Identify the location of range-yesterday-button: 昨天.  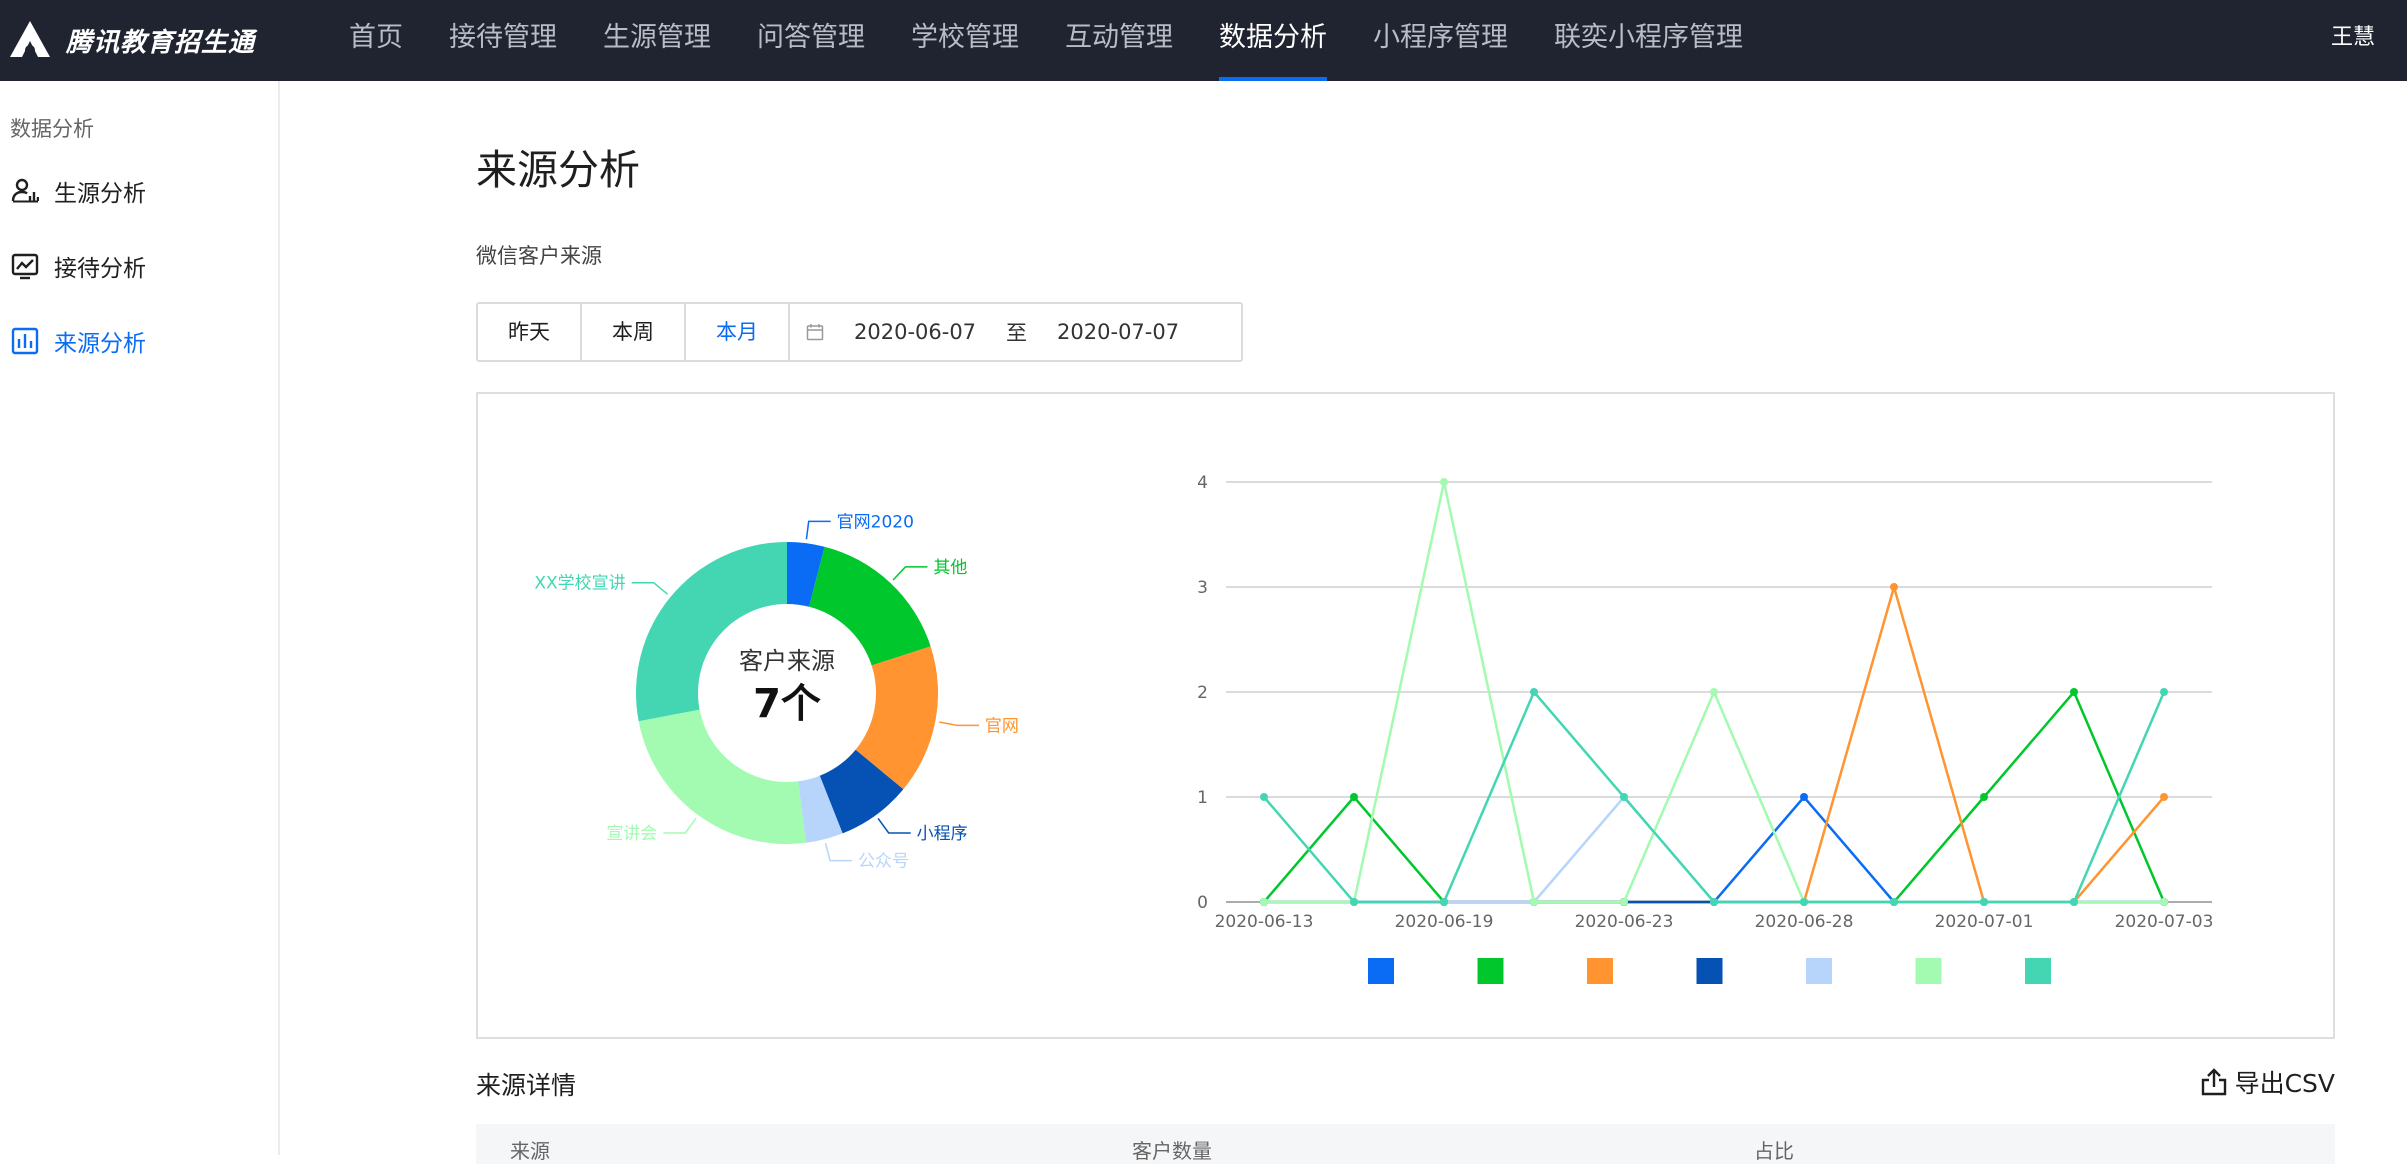
(530, 332).